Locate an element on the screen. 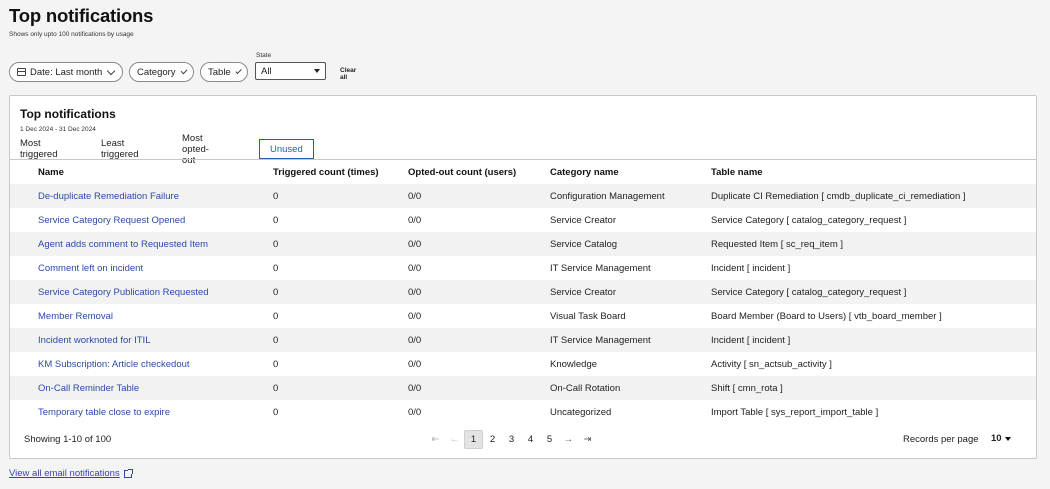  column-header-opted-out: Opted-out count (users) is located at coordinates (462, 172).